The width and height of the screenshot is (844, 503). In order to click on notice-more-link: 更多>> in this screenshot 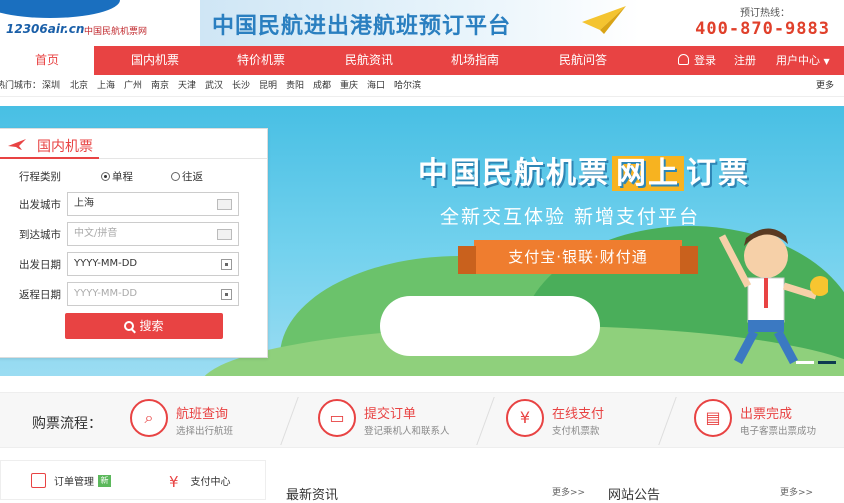, I will do `click(796, 491)`.